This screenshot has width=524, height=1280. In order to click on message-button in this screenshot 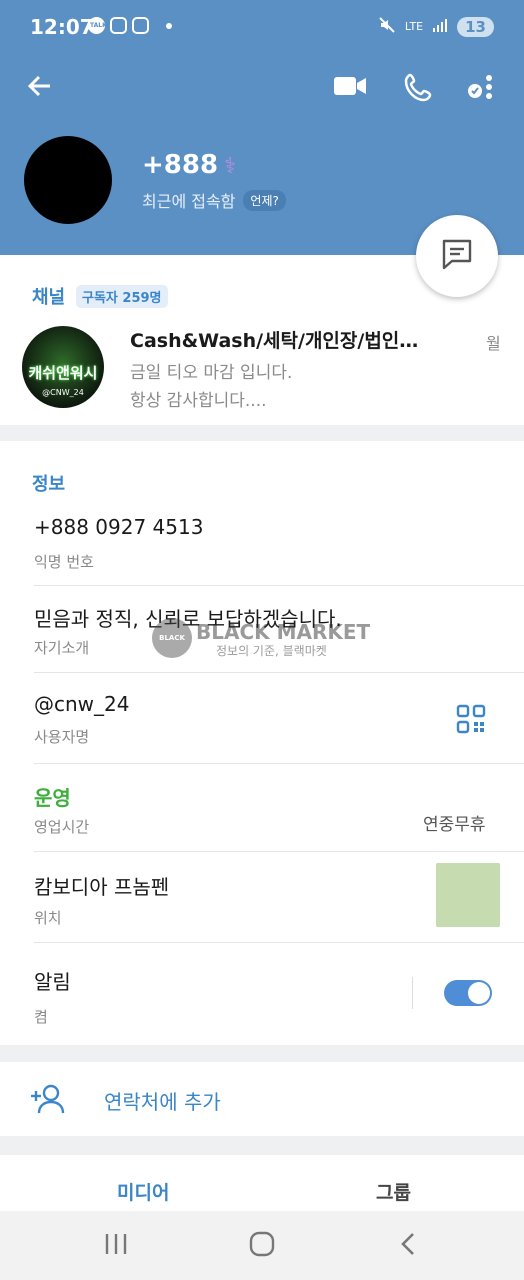, I will do `click(457, 256)`.